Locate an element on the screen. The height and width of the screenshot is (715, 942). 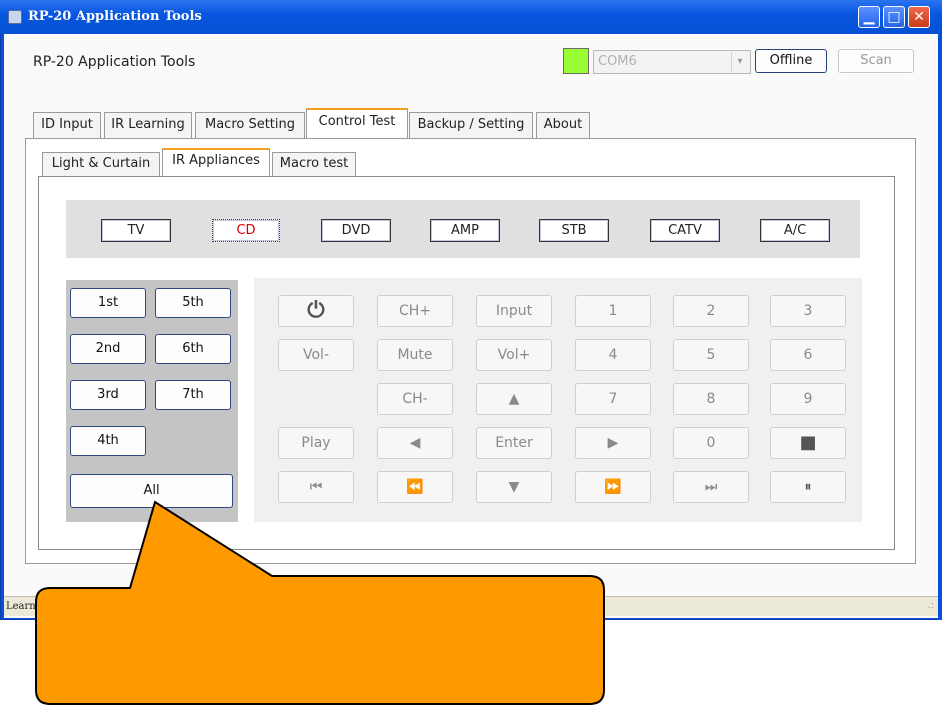
app-title-label: RP-20 Application Tools is located at coordinates (114, 62).